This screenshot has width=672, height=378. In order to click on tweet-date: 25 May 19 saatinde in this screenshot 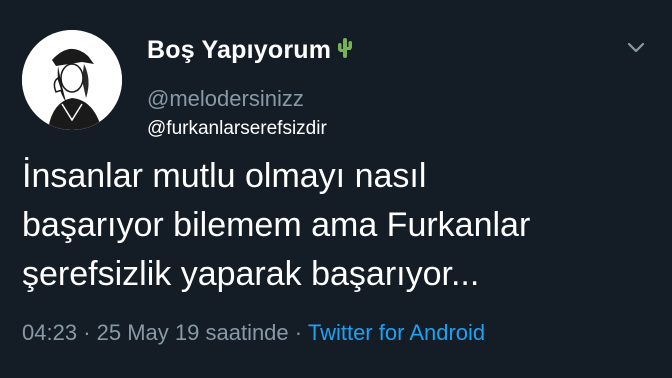, I will do `click(193, 332)`.